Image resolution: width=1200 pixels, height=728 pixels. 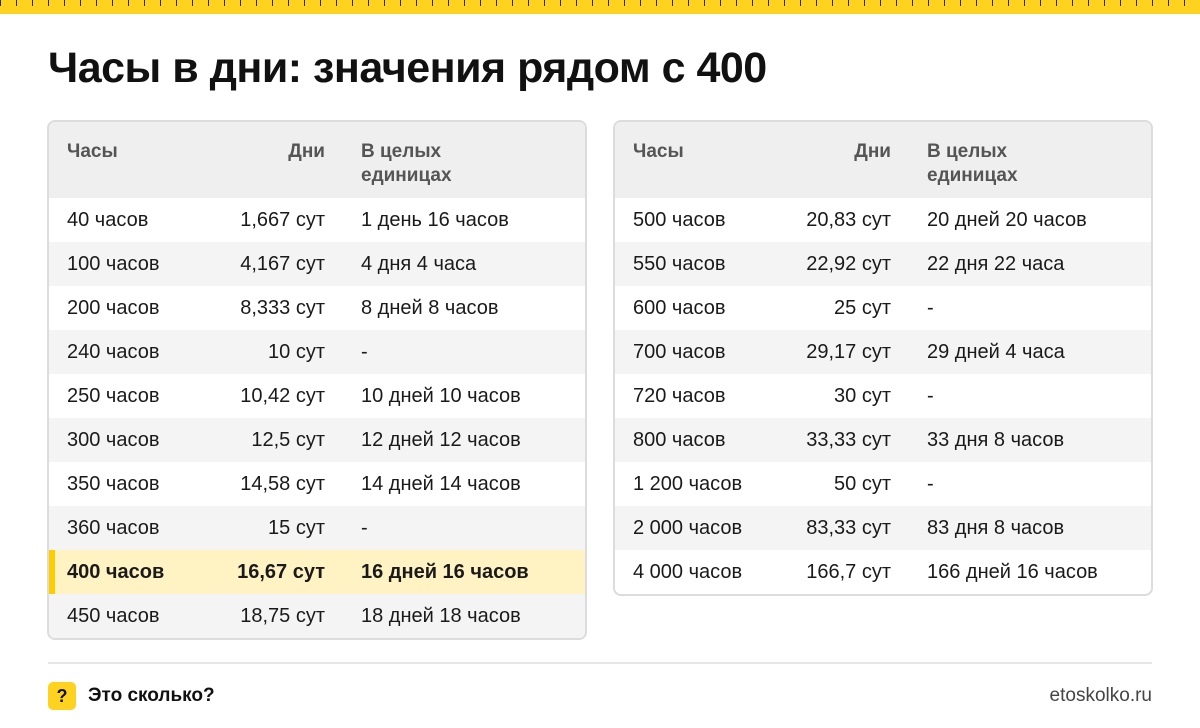 What do you see at coordinates (1101, 696) in the screenshot?
I see `site-link: etoskolko.ru` at bounding box center [1101, 696].